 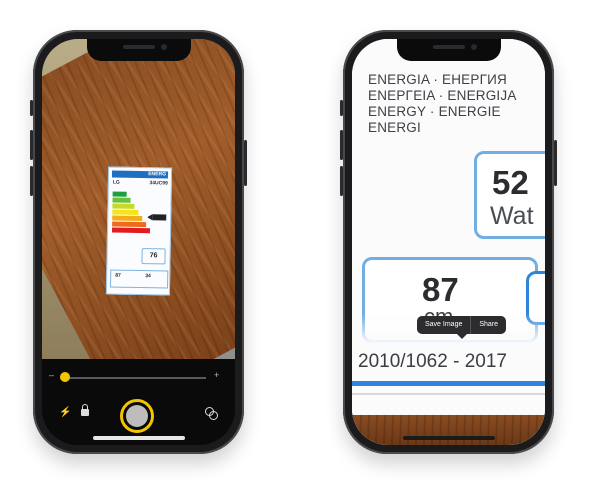 I want to click on zoom-plus-icon: +, so click(x=217, y=375).